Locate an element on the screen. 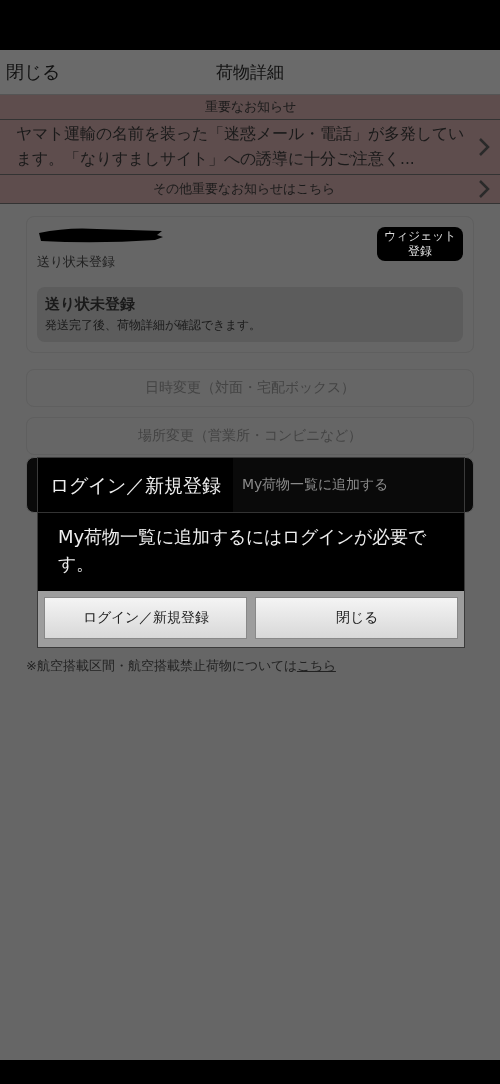  dialog-title: ログイン／新規登録 is located at coordinates (135, 485).